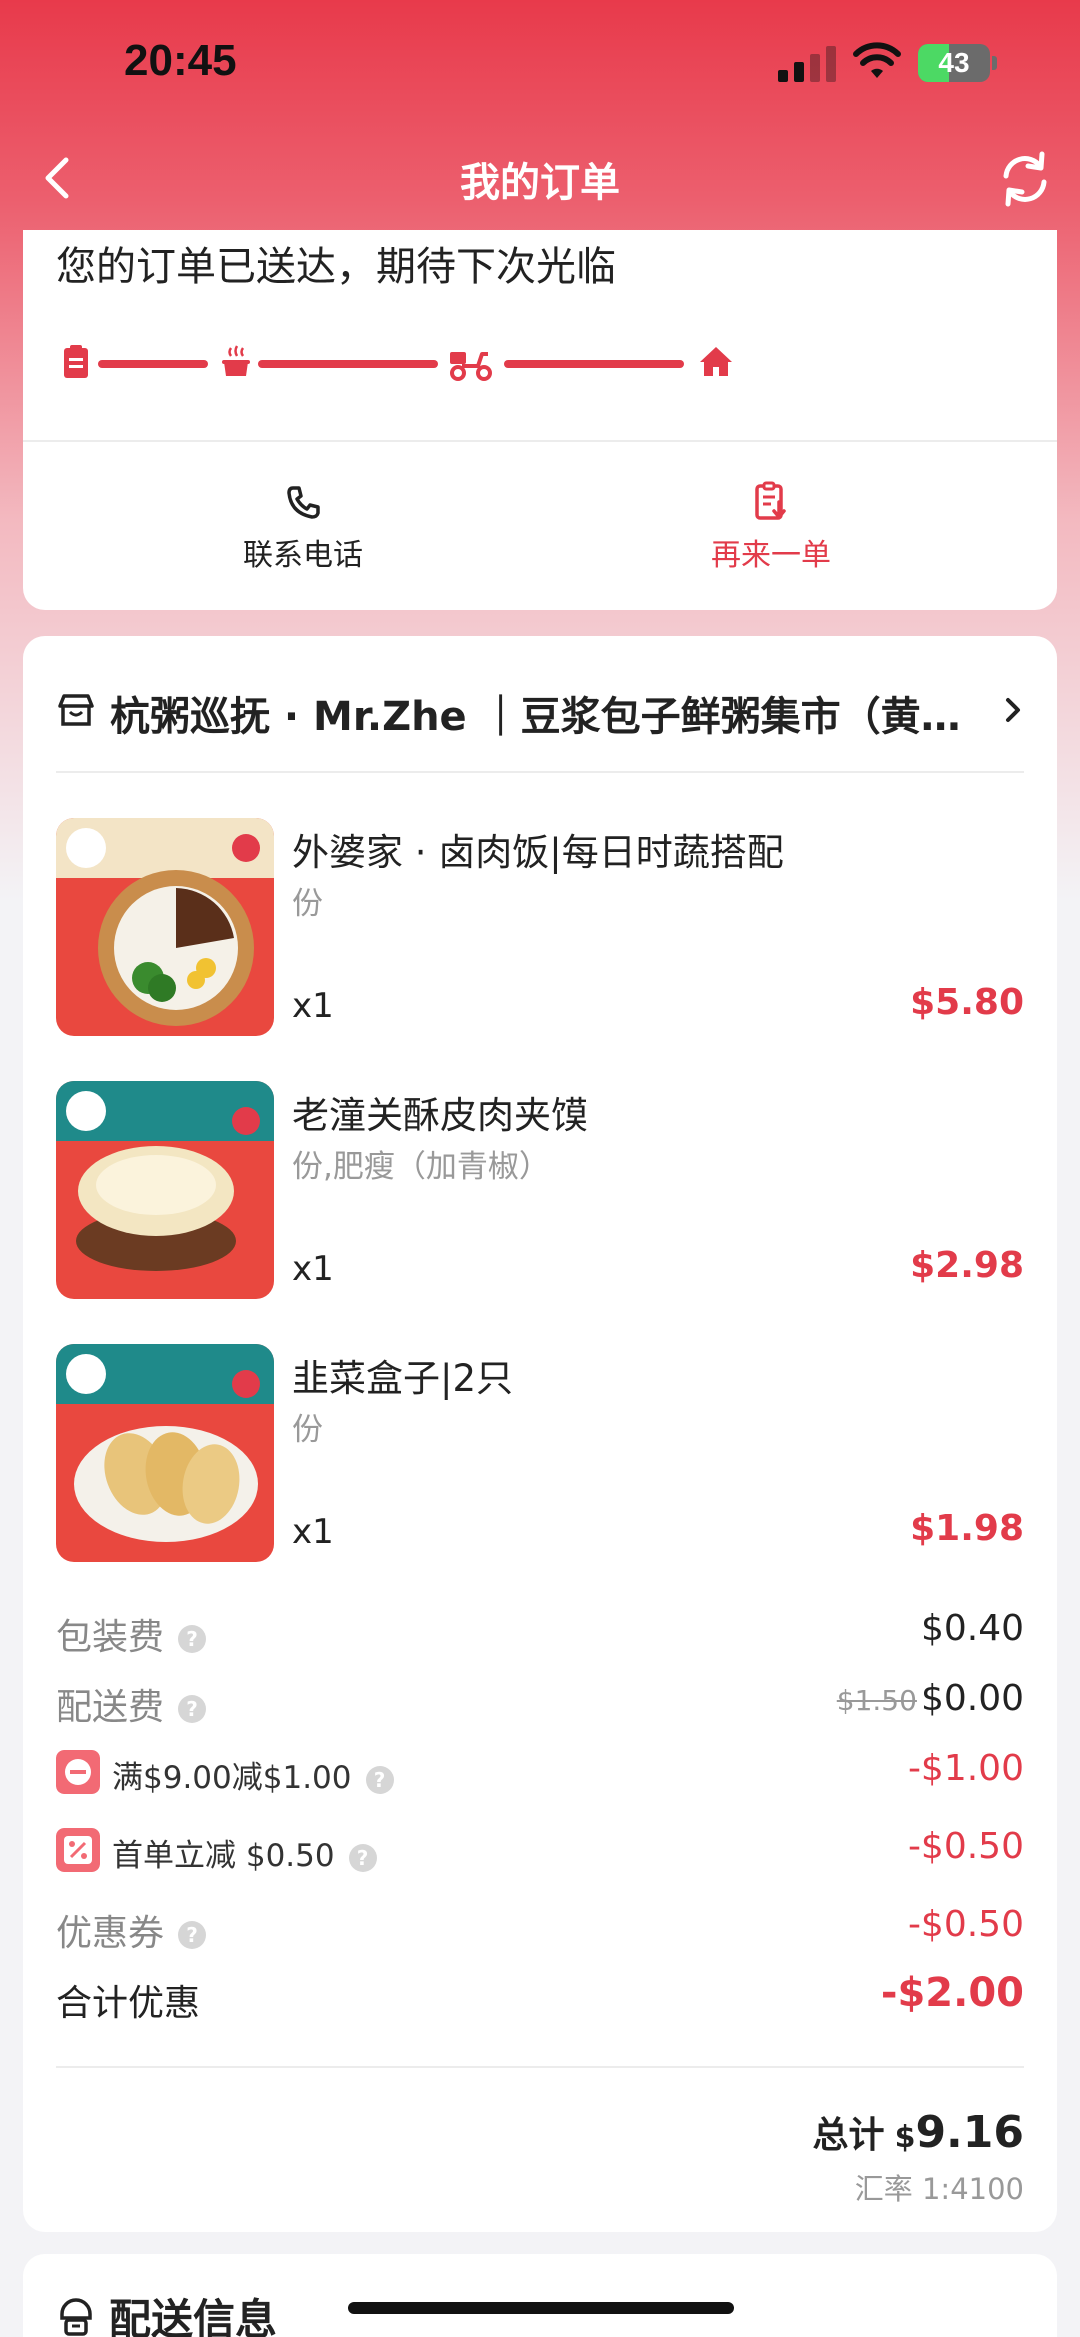  Describe the element at coordinates (540, 1998) in the screenshot. I see `total-discount-row: 合计优惠 -$2.00` at that location.